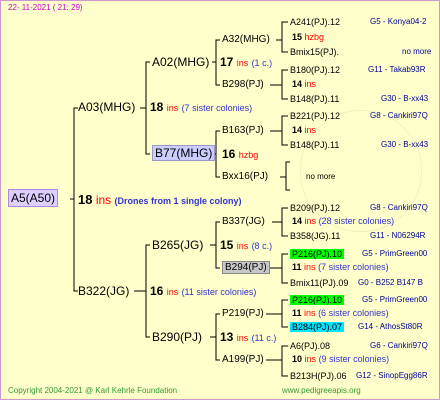 The height and width of the screenshot is (400, 440). What do you see at coordinates (392, 375) in the screenshot?
I see `g4-ref-14: G12 - SinopEgg86R` at bounding box center [392, 375].